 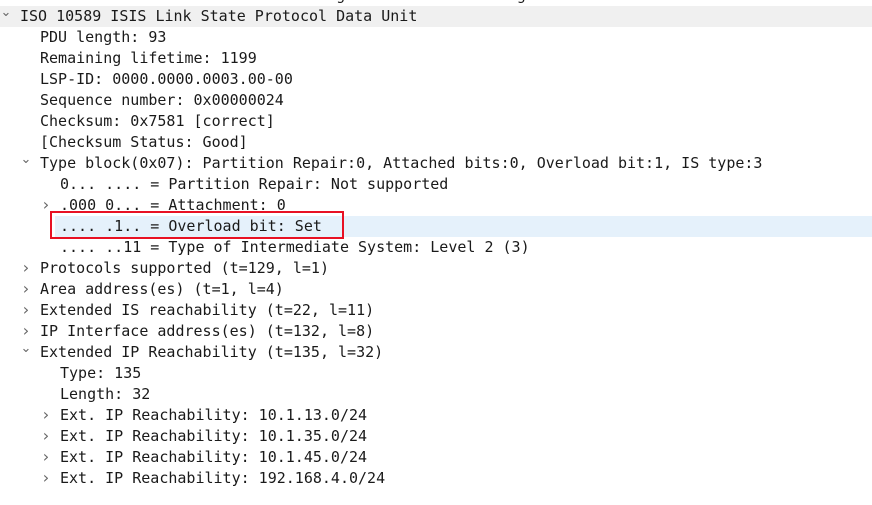 I want to click on tree-row-label: Extended IP Reachability (t=135, l=32), so click(x=212, y=352).